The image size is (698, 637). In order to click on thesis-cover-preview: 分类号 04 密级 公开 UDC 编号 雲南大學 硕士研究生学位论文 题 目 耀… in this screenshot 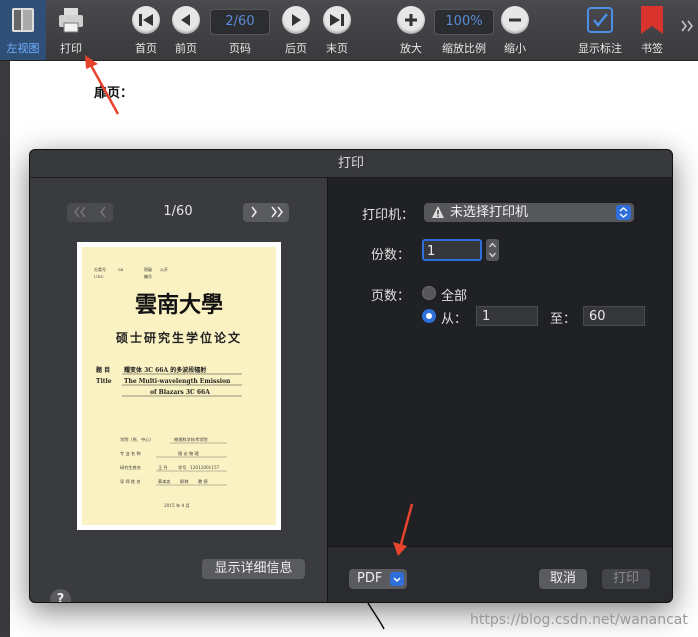, I will do `click(168, 387)`.